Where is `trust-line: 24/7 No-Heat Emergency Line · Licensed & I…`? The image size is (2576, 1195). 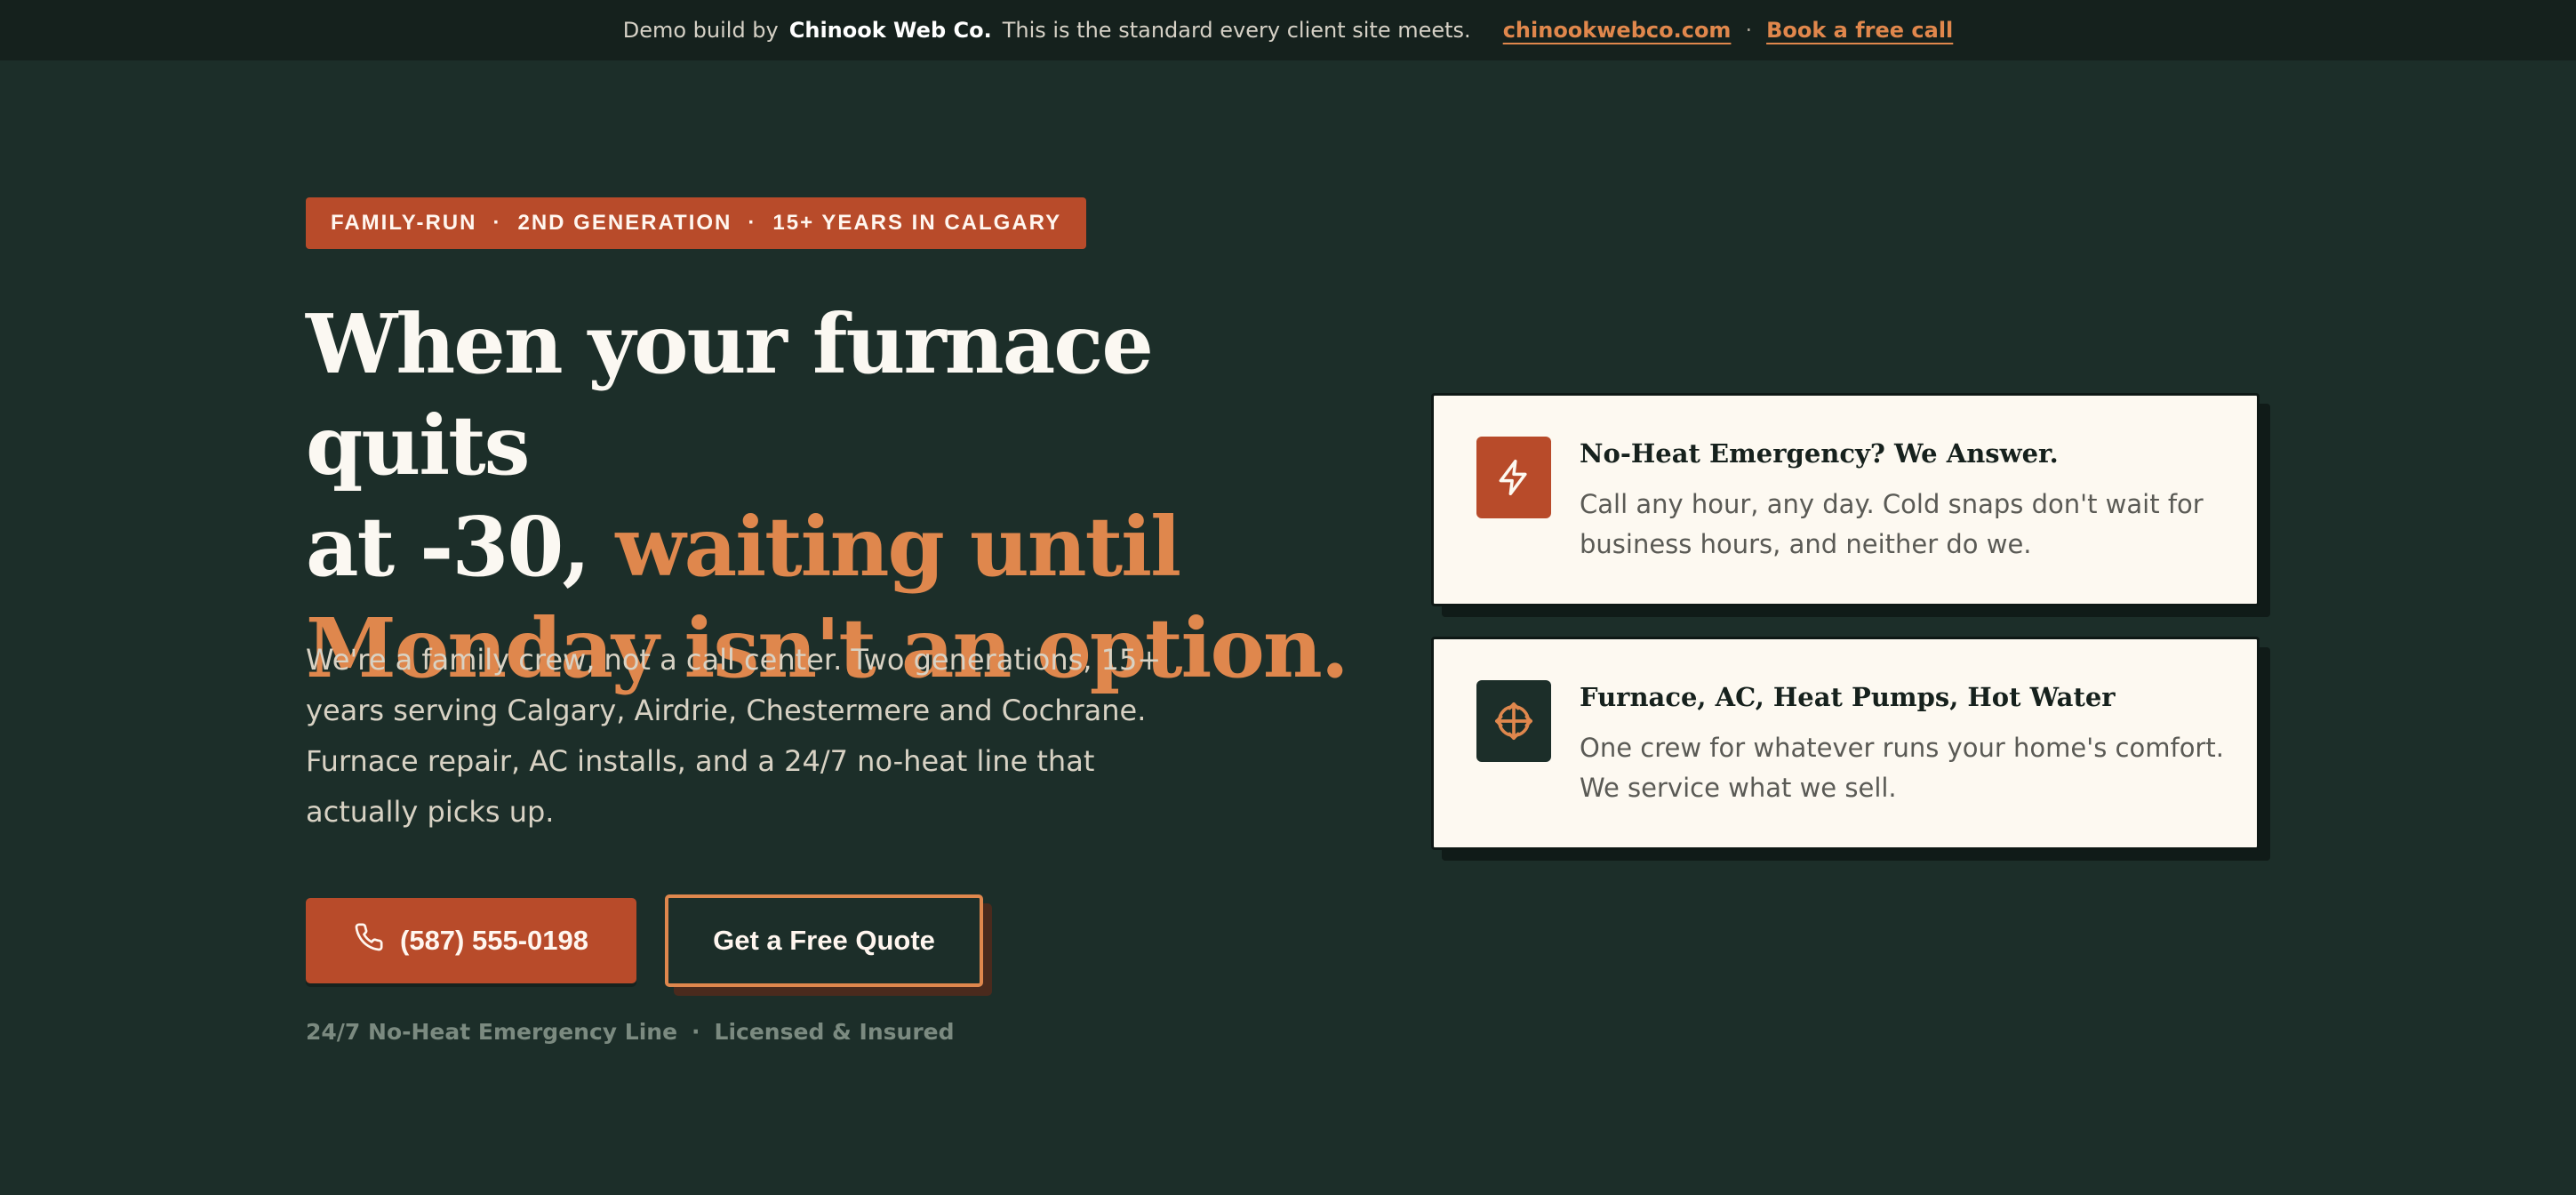 trust-line: 24/7 No-Heat Emergency Line · Licensed & I… is located at coordinates (630, 1032).